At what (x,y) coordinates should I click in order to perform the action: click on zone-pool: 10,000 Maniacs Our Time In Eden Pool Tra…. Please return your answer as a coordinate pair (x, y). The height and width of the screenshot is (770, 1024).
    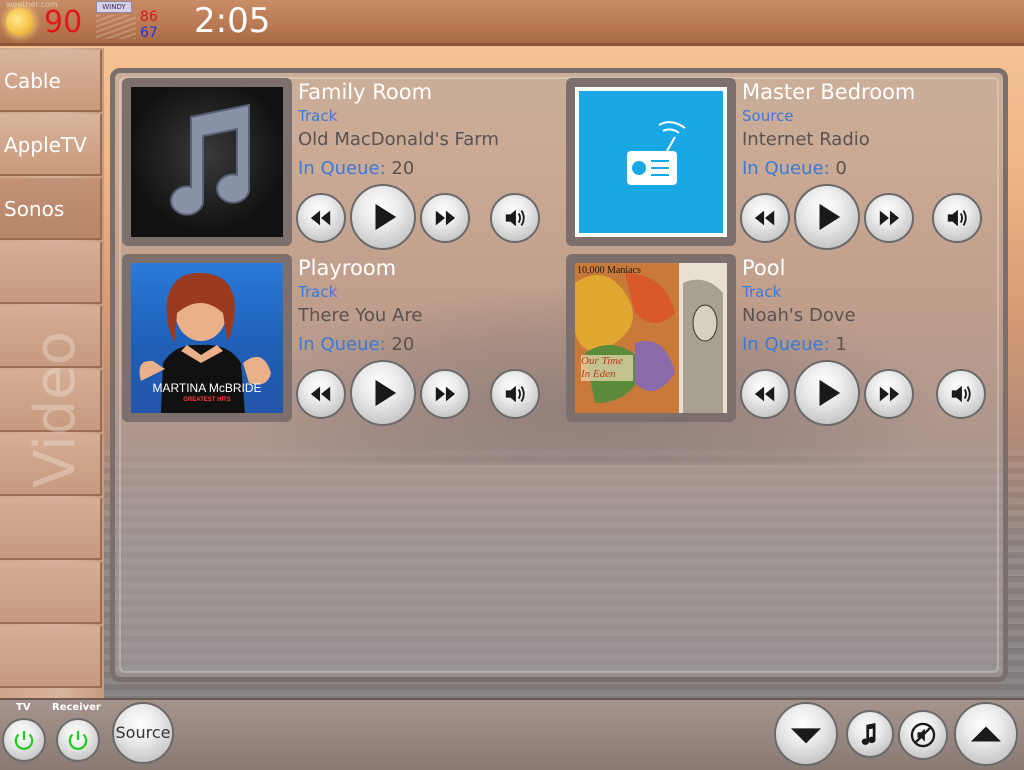
    Looking at the image, I should click on (781, 340).